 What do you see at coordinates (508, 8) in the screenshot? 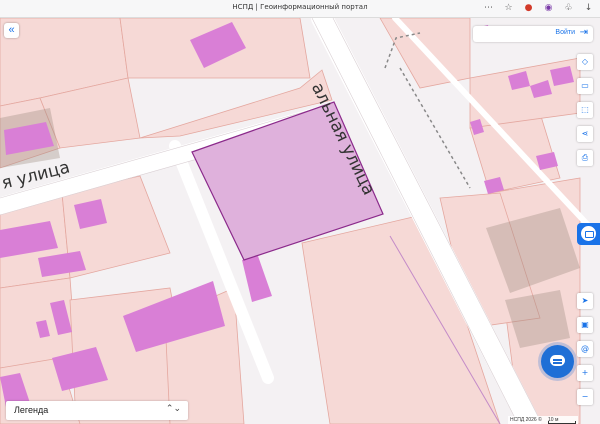
I see `bookmark-star-icon: ☆` at bounding box center [508, 8].